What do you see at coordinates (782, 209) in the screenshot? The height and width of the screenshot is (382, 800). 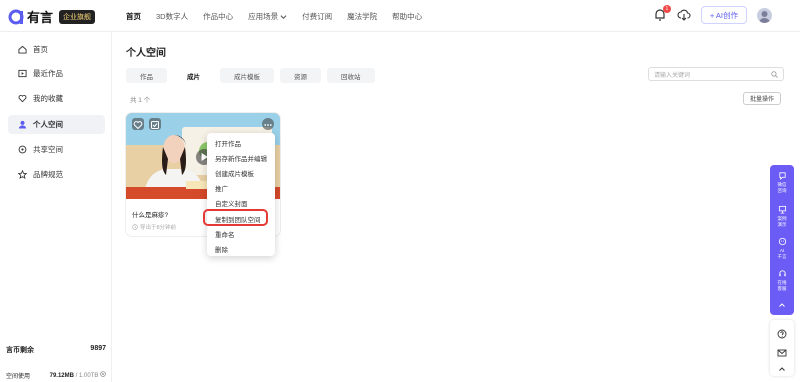 I see `demo-icon` at bounding box center [782, 209].